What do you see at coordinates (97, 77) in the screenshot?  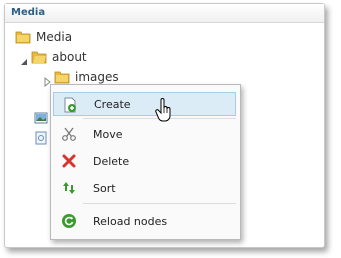 I see `tree-node-label: images` at bounding box center [97, 77].